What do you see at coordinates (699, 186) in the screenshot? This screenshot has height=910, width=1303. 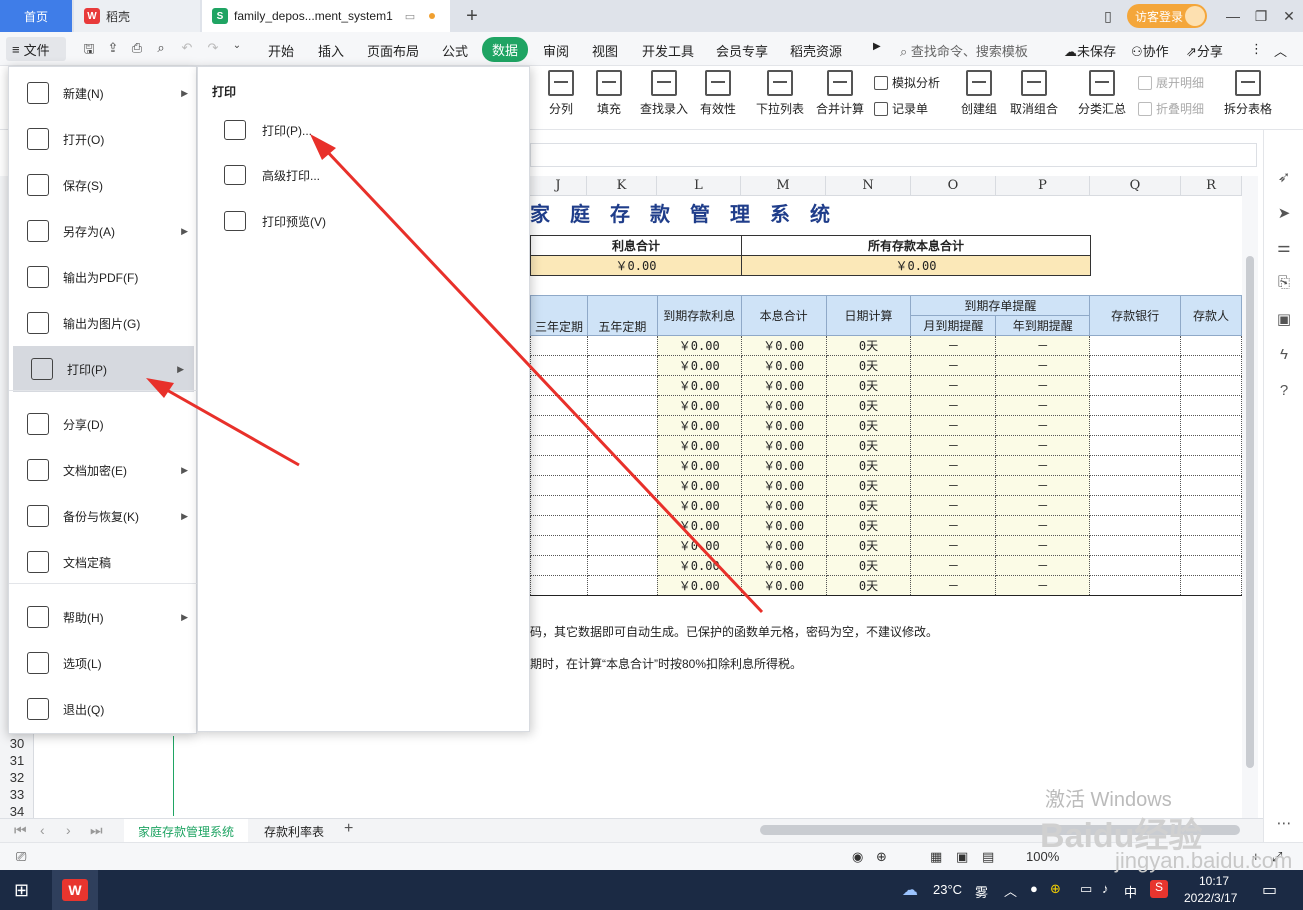 I see `column-header-l: L` at bounding box center [699, 186].